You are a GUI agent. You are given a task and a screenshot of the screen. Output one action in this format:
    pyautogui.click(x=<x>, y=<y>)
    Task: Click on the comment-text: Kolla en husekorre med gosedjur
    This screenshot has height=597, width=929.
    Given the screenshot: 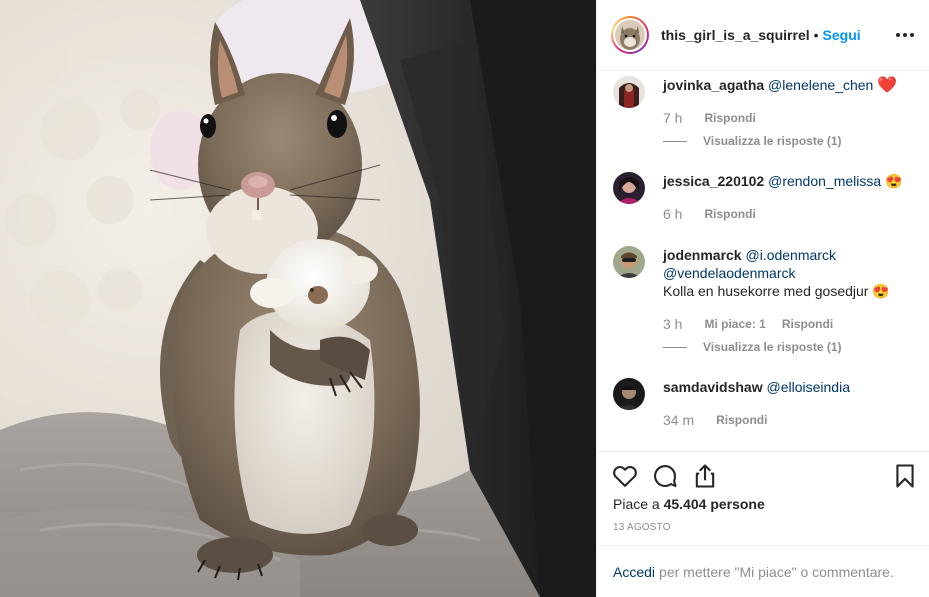 What is the action you would take?
    pyautogui.click(x=766, y=291)
    